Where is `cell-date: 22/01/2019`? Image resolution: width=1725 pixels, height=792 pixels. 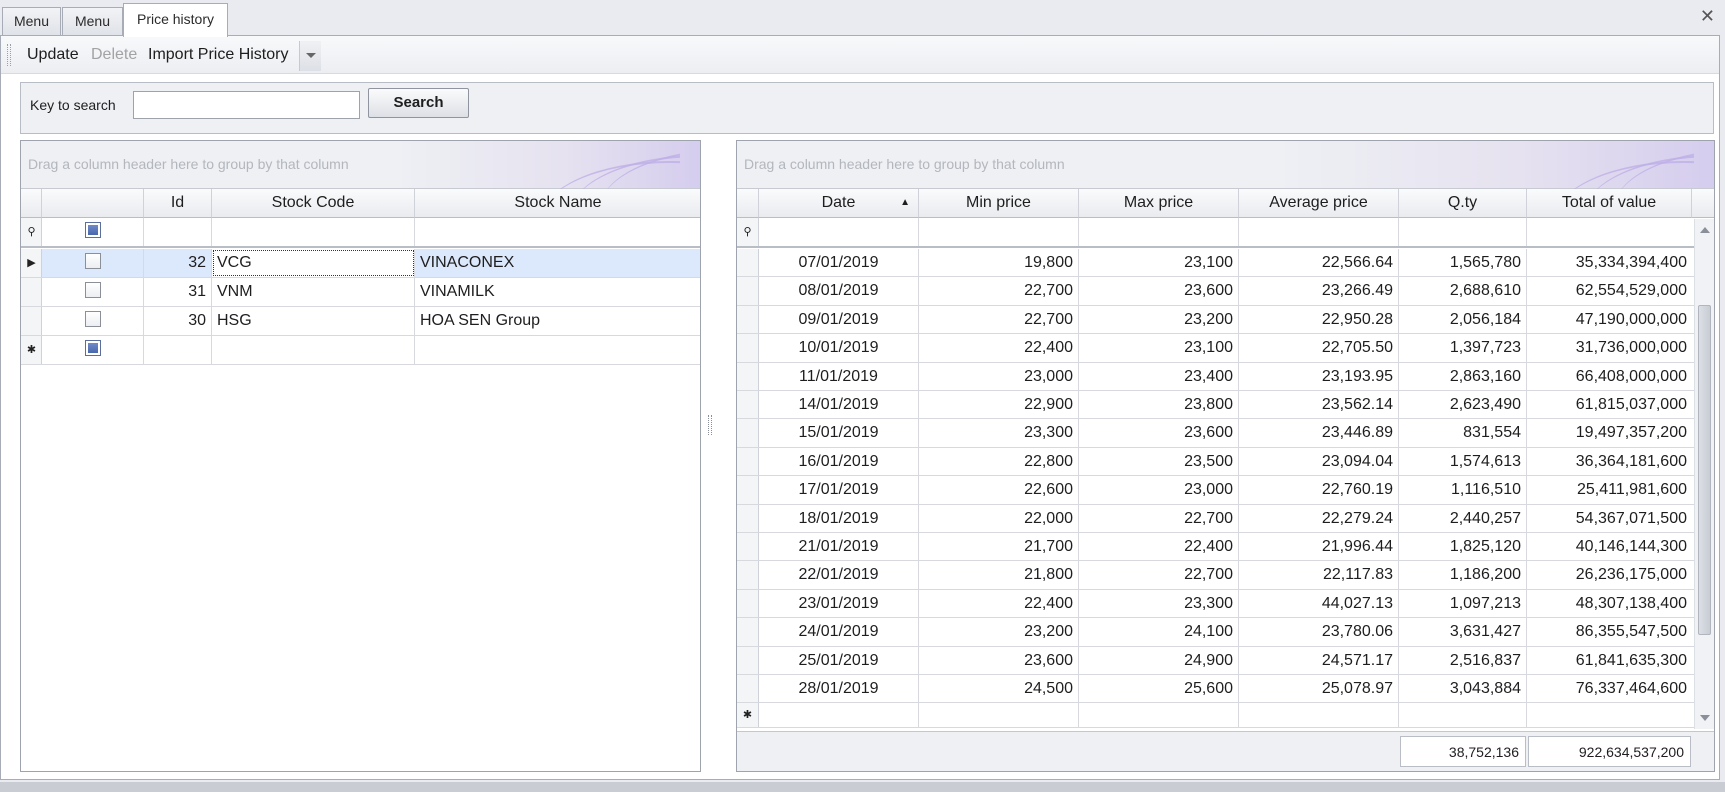
cell-date: 22/01/2019 is located at coordinates (839, 575).